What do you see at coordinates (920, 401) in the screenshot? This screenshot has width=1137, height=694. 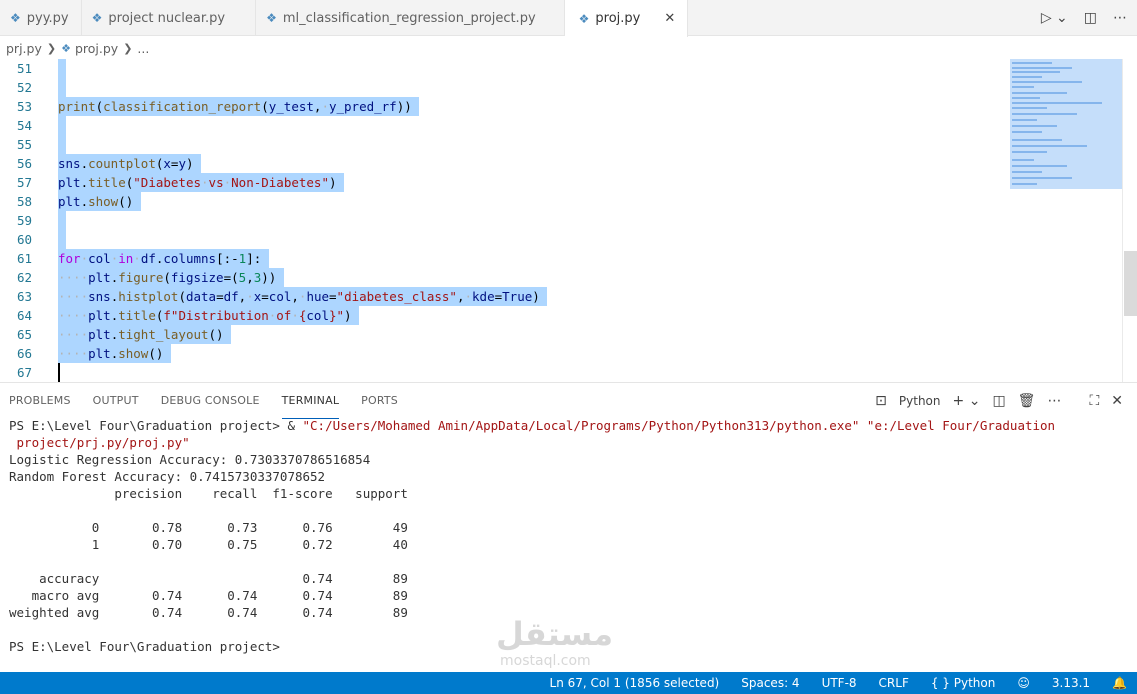 I see `terminal-name: Python` at bounding box center [920, 401].